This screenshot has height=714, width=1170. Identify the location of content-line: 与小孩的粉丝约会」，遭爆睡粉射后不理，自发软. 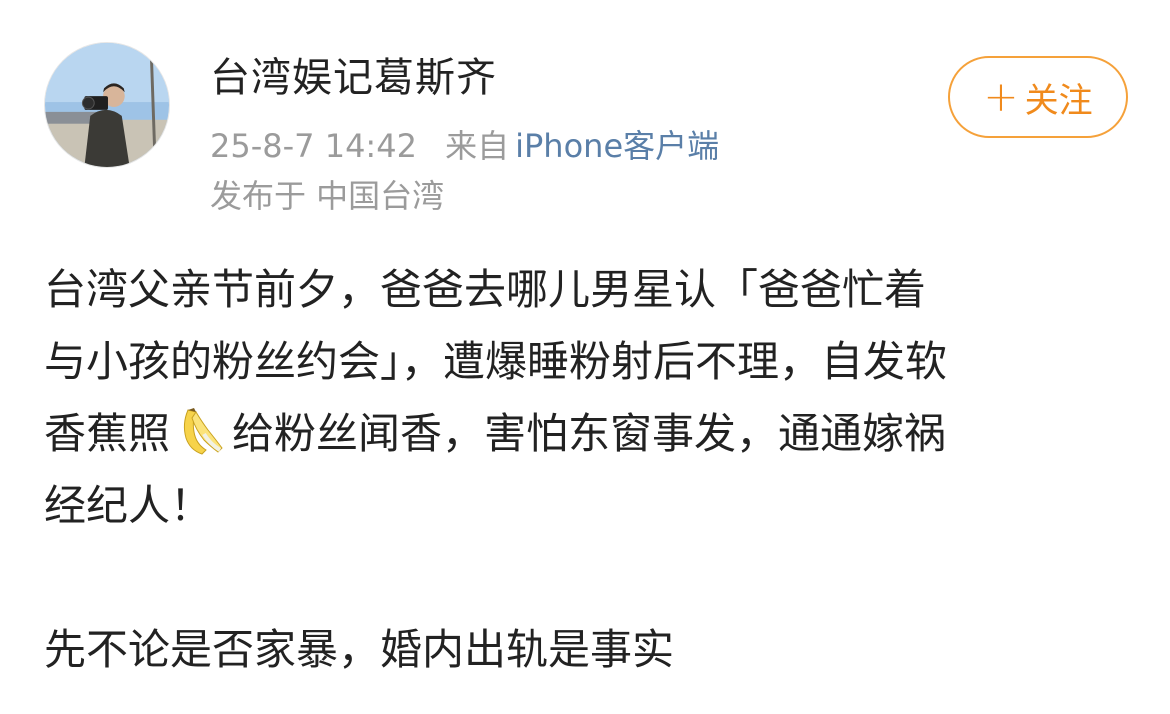
(496, 361).